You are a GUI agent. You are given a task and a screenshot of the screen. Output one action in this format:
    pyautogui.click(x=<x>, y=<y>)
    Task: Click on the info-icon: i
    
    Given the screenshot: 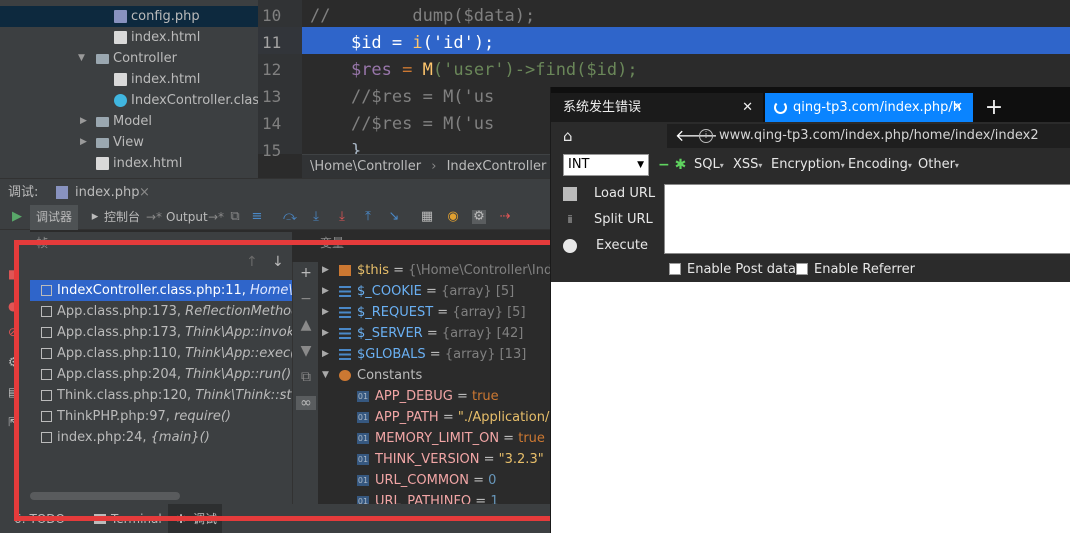 What is the action you would take?
    pyautogui.click(x=706, y=136)
    